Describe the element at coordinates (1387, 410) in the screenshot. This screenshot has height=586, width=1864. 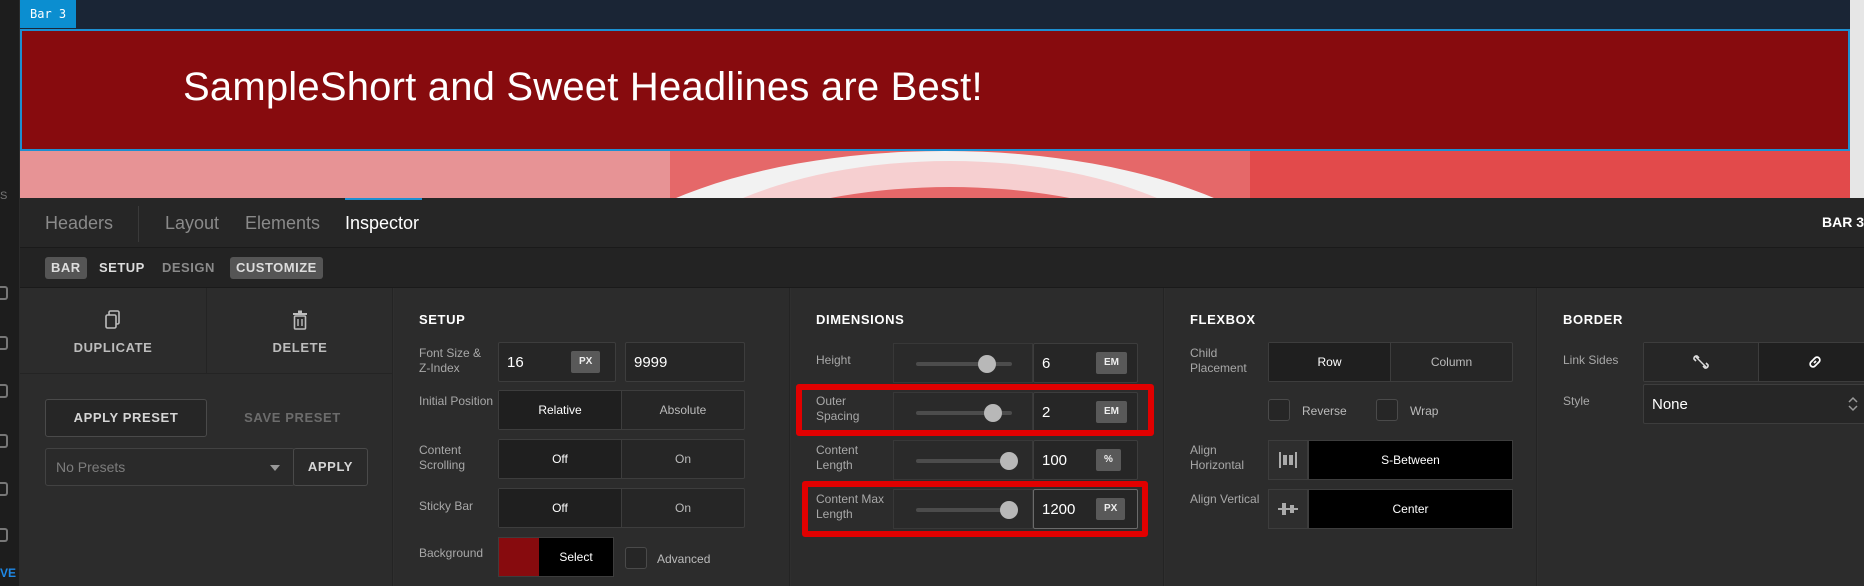
I see `wrap-checkbox` at that location.